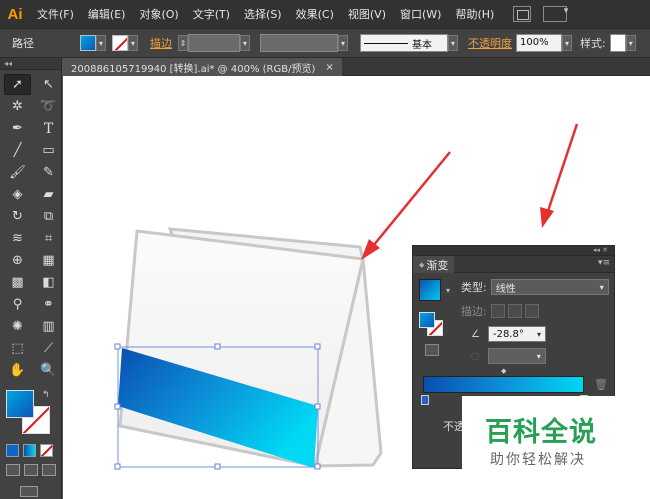 Image resolution: width=650 pixels, height=499 pixels. What do you see at coordinates (158, 14) in the screenshot?
I see `menu-object: 对象(O)` at bounding box center [158, 14].